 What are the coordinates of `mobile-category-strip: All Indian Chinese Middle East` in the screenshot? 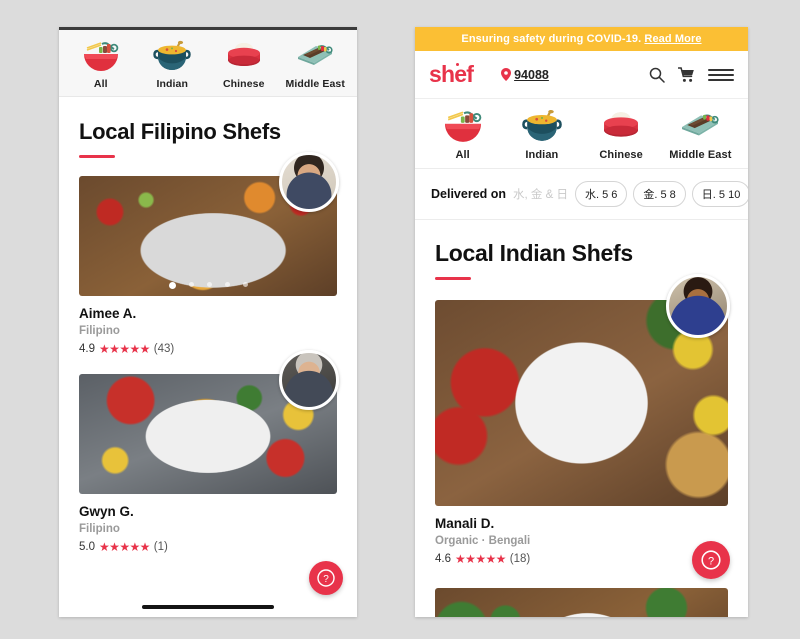 It's located at (208, 63).